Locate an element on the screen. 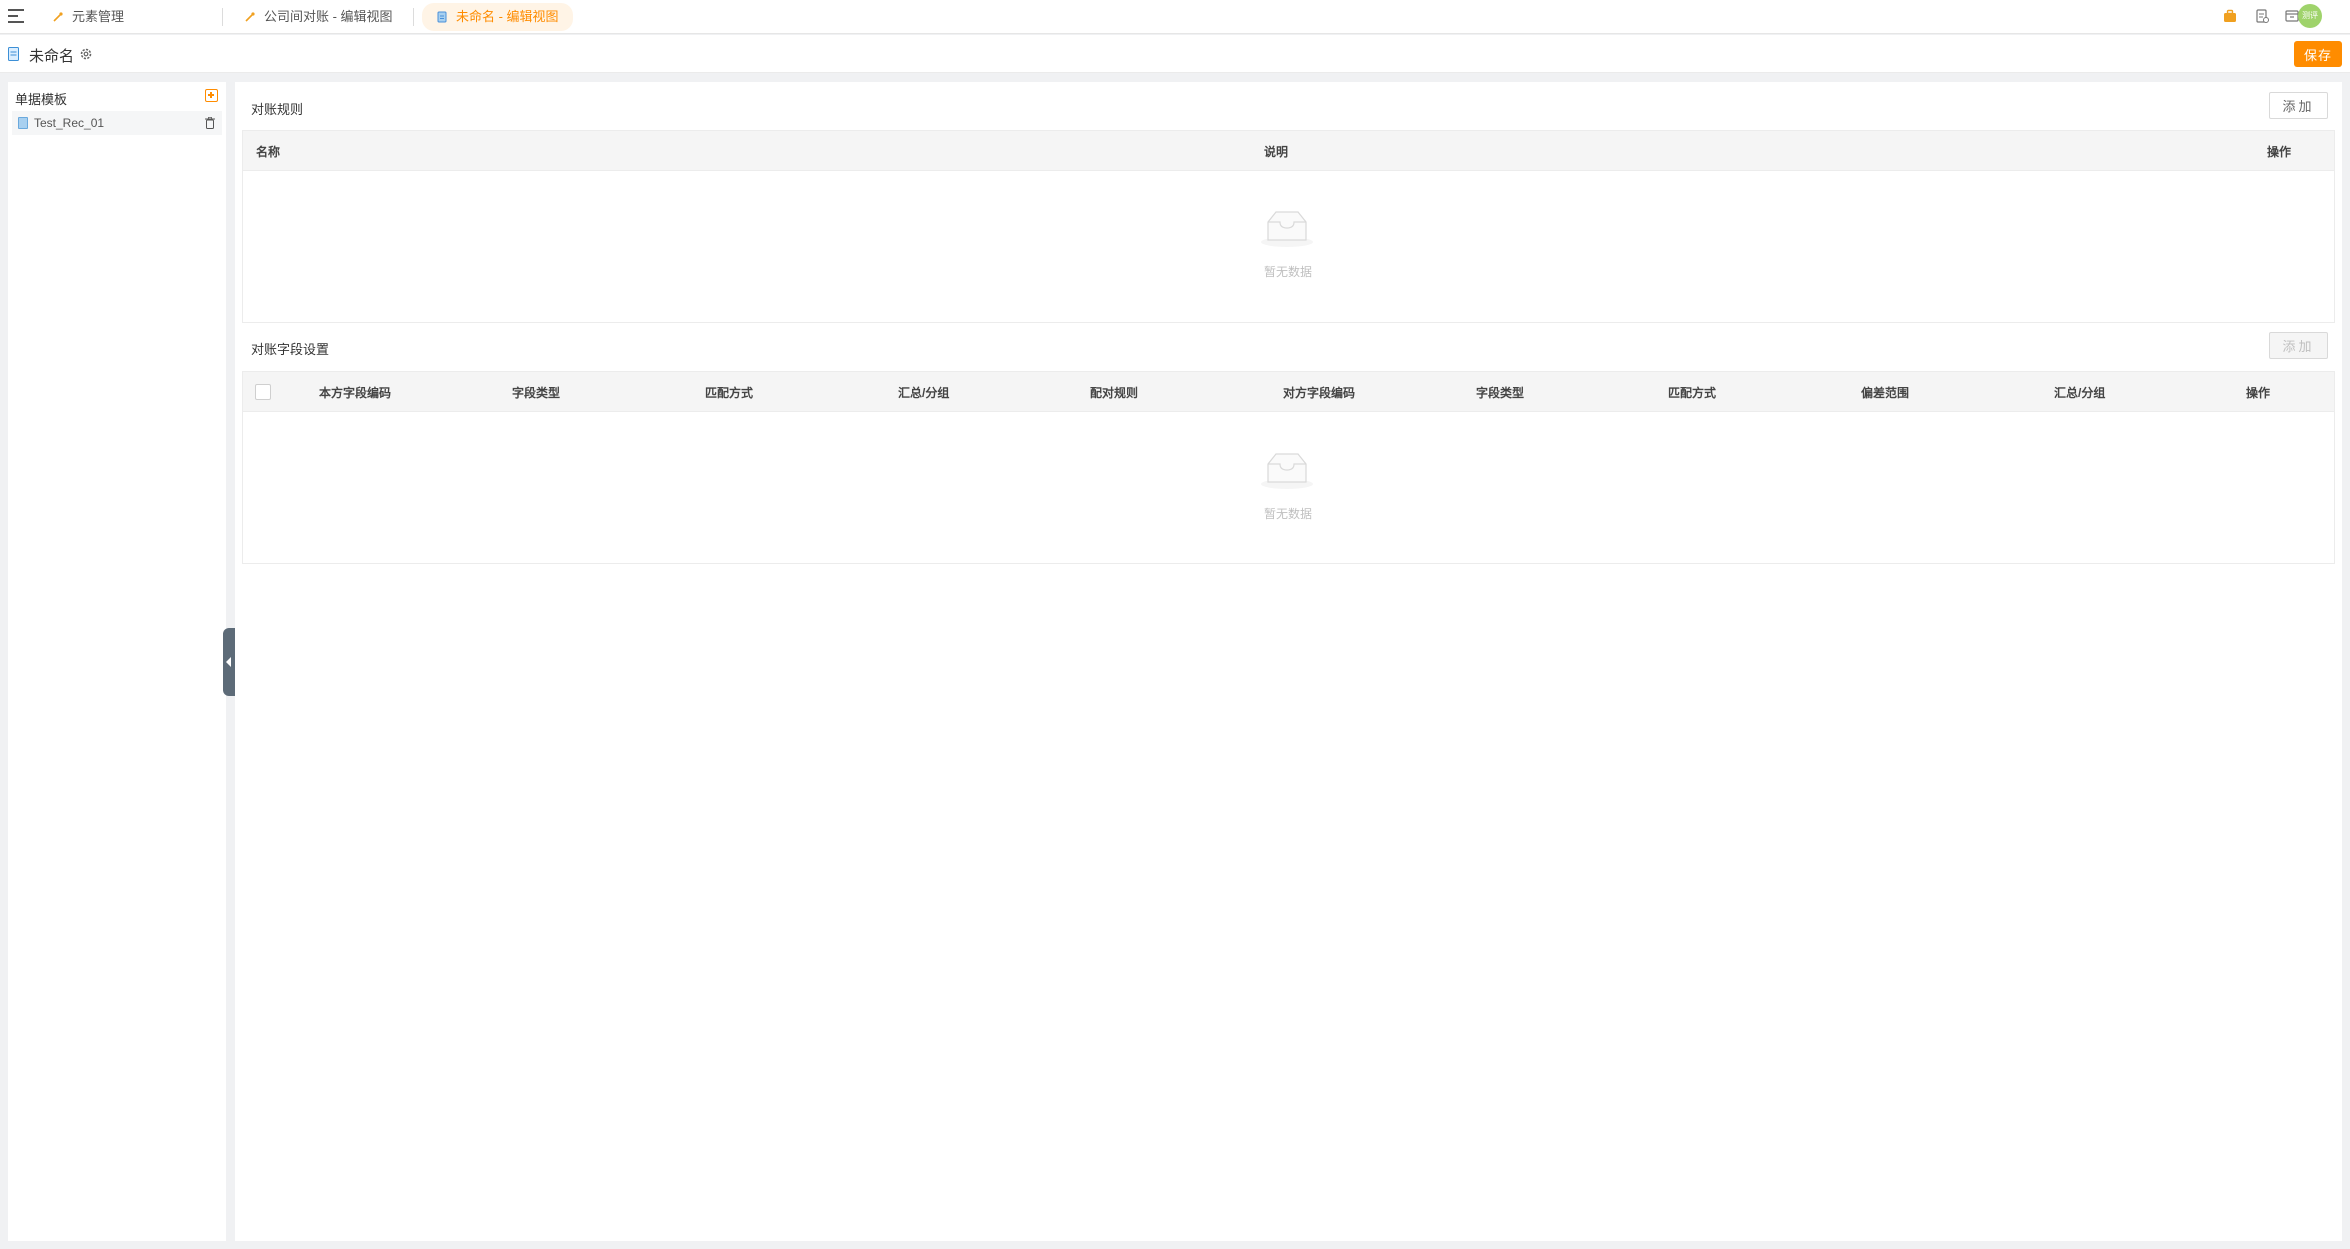 The height and width of the screenshot is (1249, 2350). tab-label: 未命名 - 编辑视图 is located at coordinates (507, 16).